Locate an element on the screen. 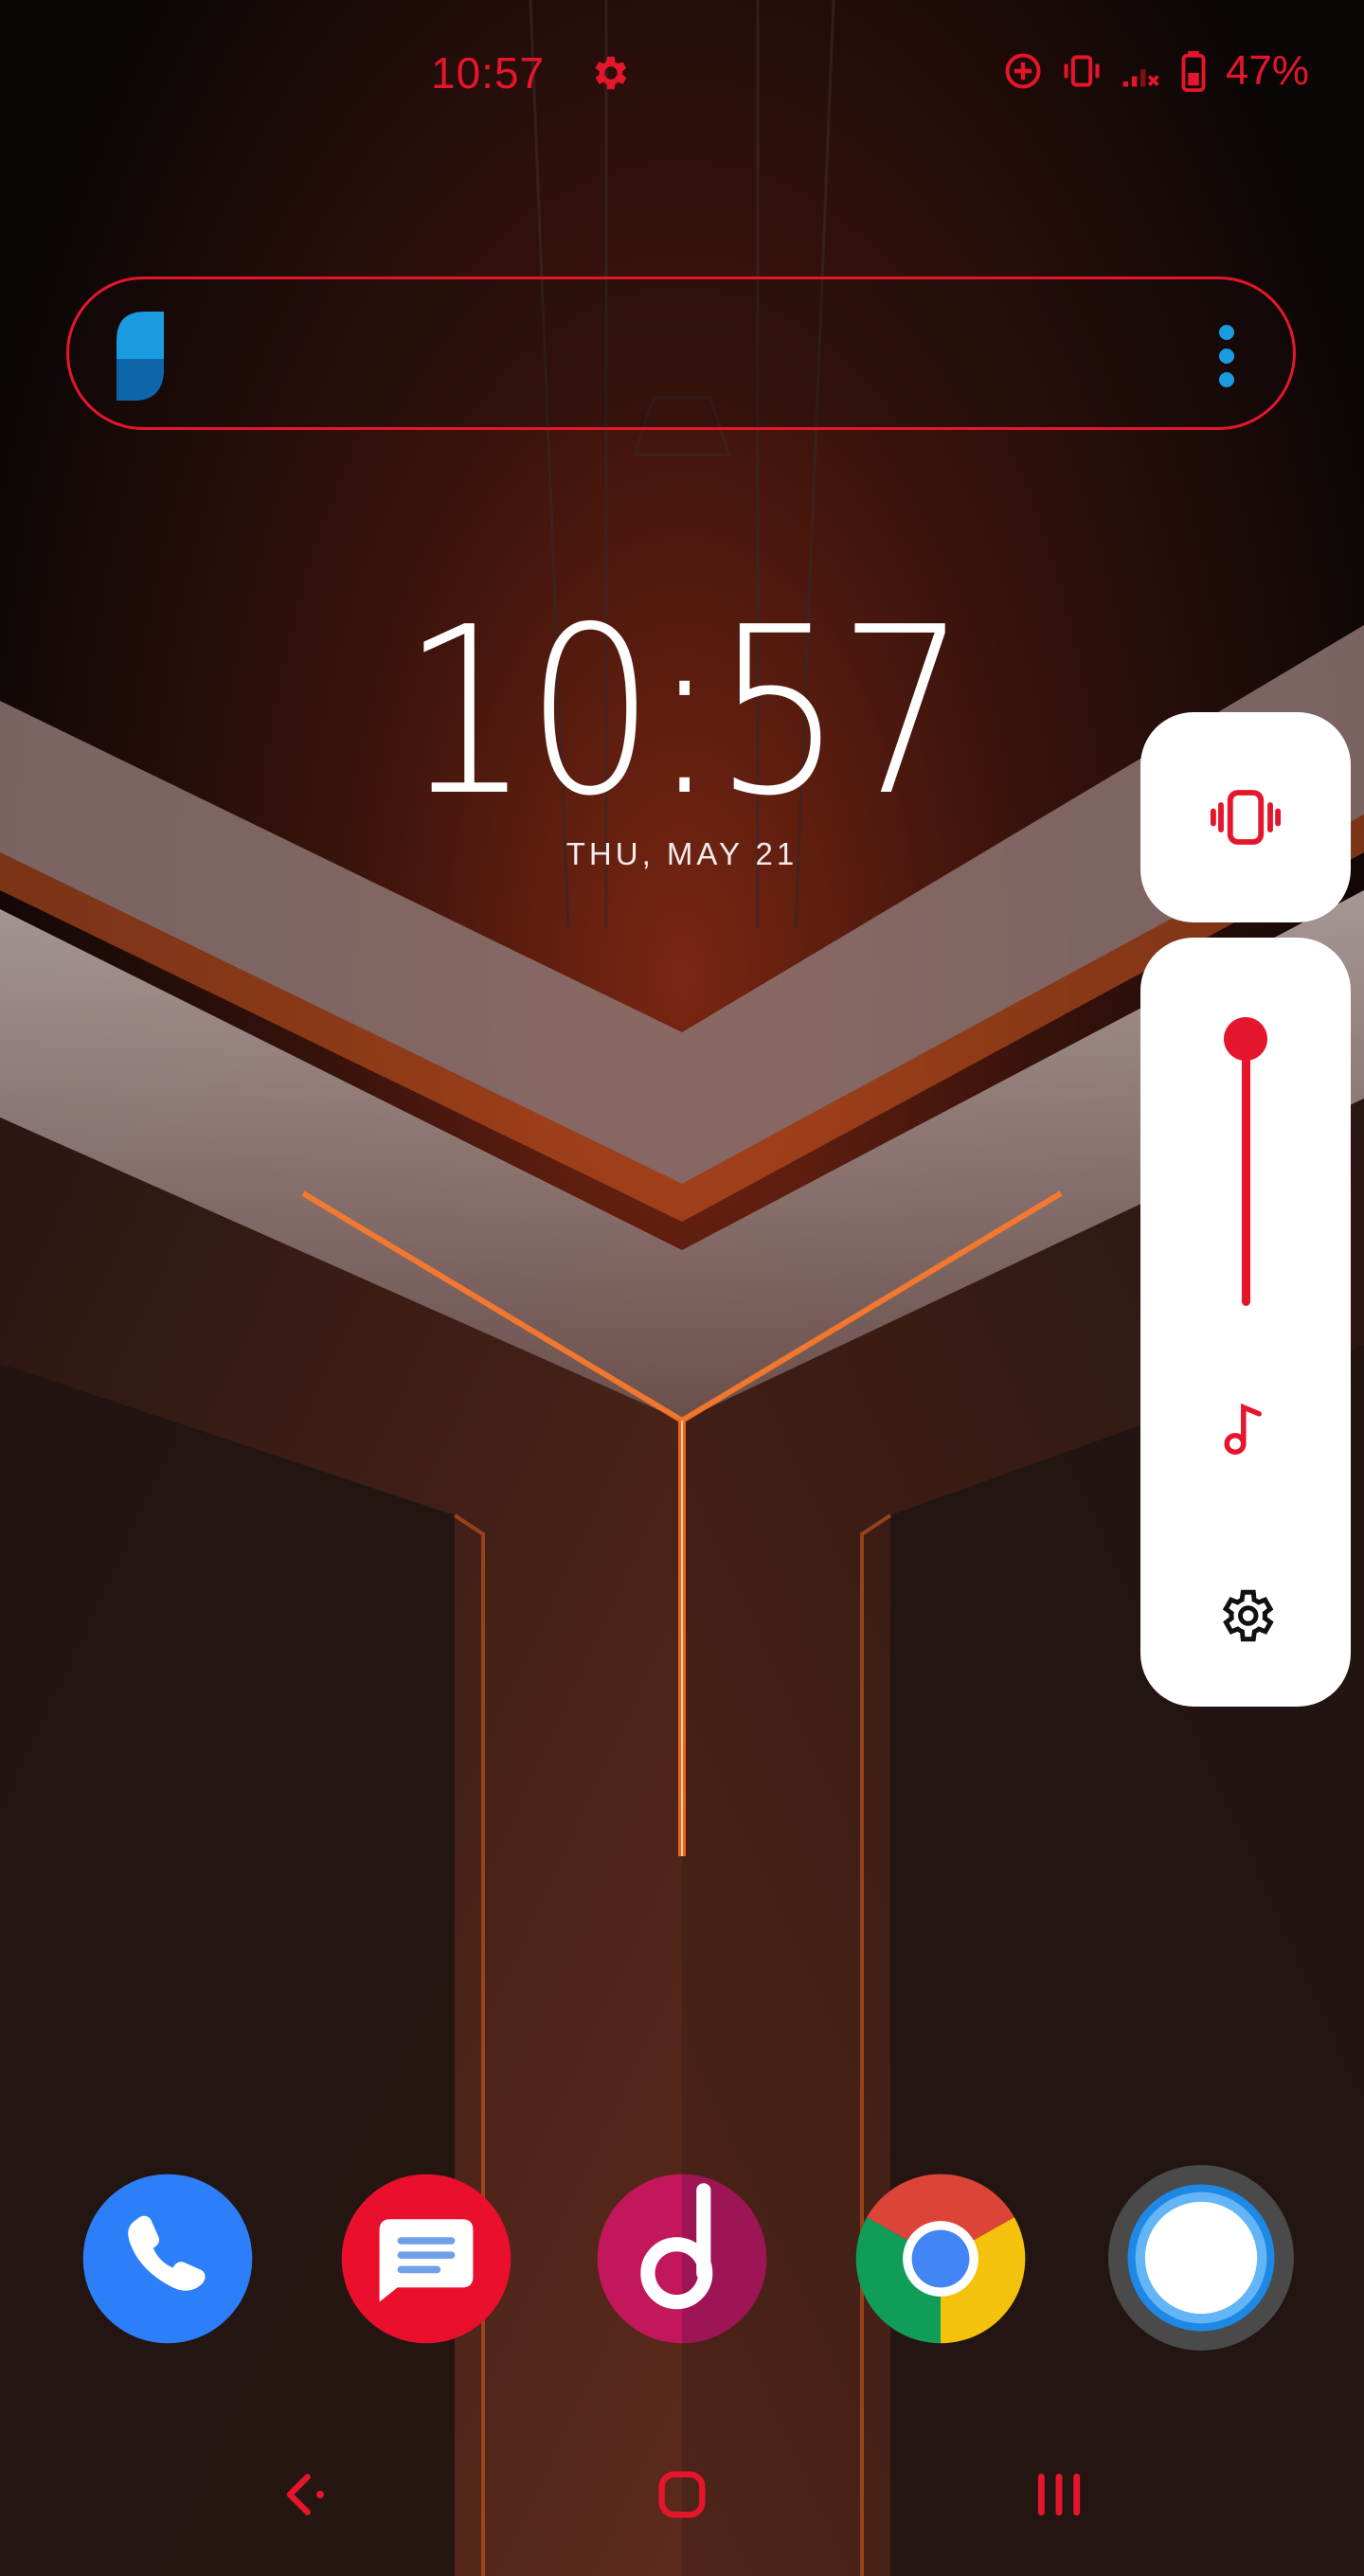 The width and height of the screenshot is (1364, 2576). phone-app-icon is located at coordinates (168, 2259).